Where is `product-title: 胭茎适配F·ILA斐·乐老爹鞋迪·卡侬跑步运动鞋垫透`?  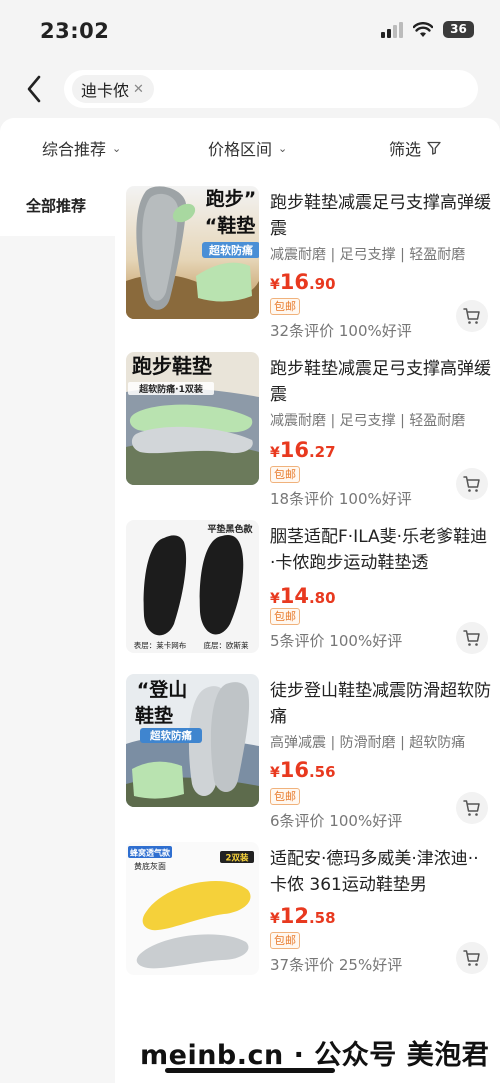
product-title: 胭茎适配F·ILA斐·乐老爹鞋迪·卡侬跑步运动鞋垫透 is located at coordinates (381, 550).